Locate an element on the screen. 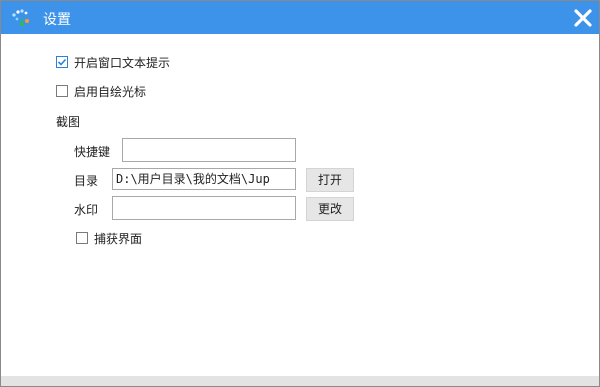 The image size is (600, 387). directory-input: D:\用户目录\我的文档\Jup is located at coordinates (204, 179).